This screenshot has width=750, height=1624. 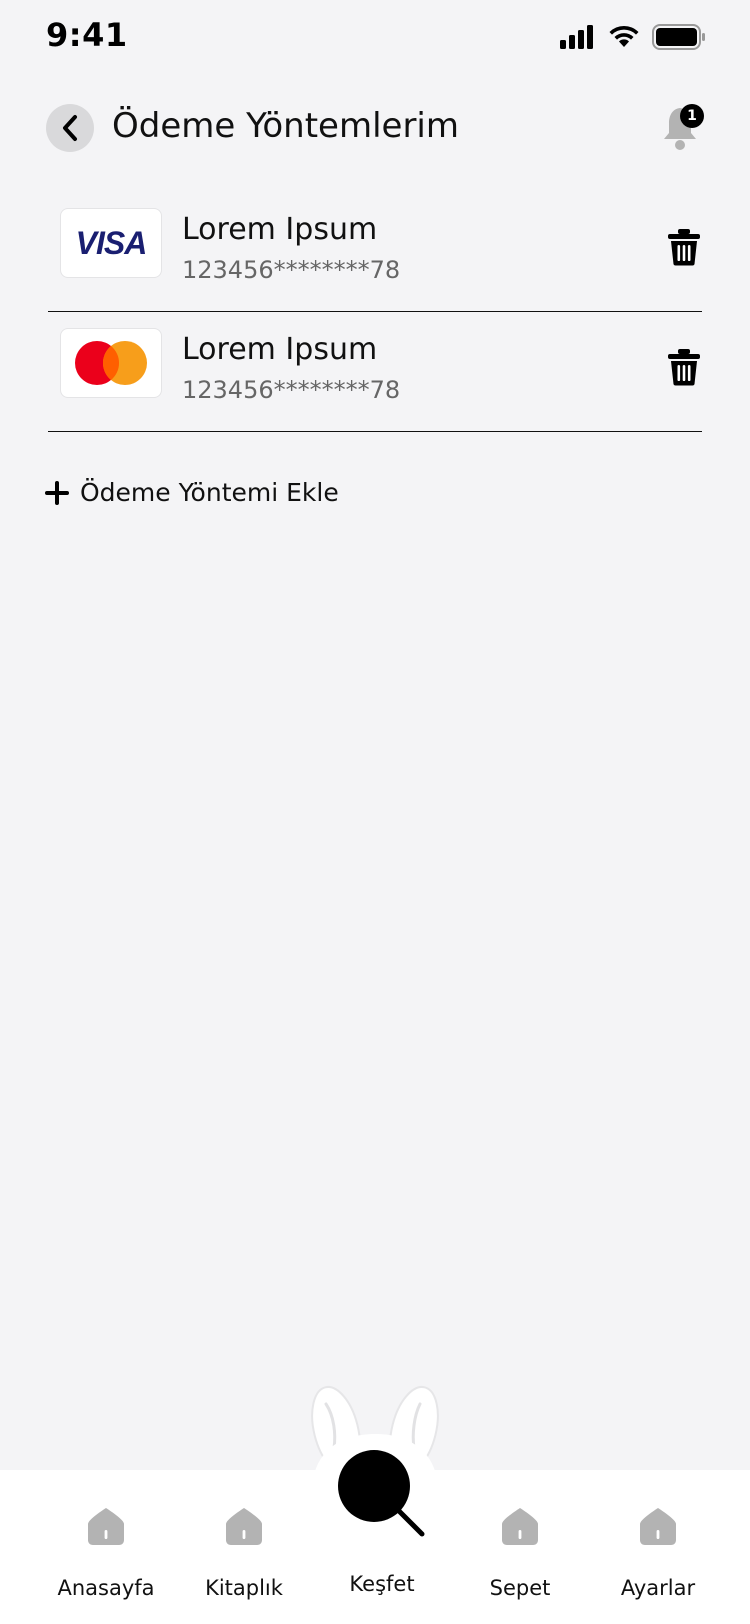 What do you see at coordinates (624, 36) in the screenshot?
I see `wifi-icon` at bounding box center [624, 36].